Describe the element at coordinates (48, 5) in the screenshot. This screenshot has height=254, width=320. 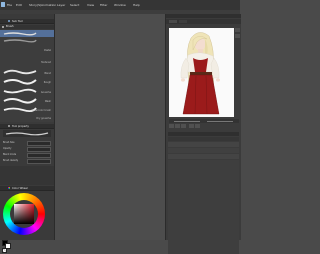
I see `menu-animation: Animation` at that location.